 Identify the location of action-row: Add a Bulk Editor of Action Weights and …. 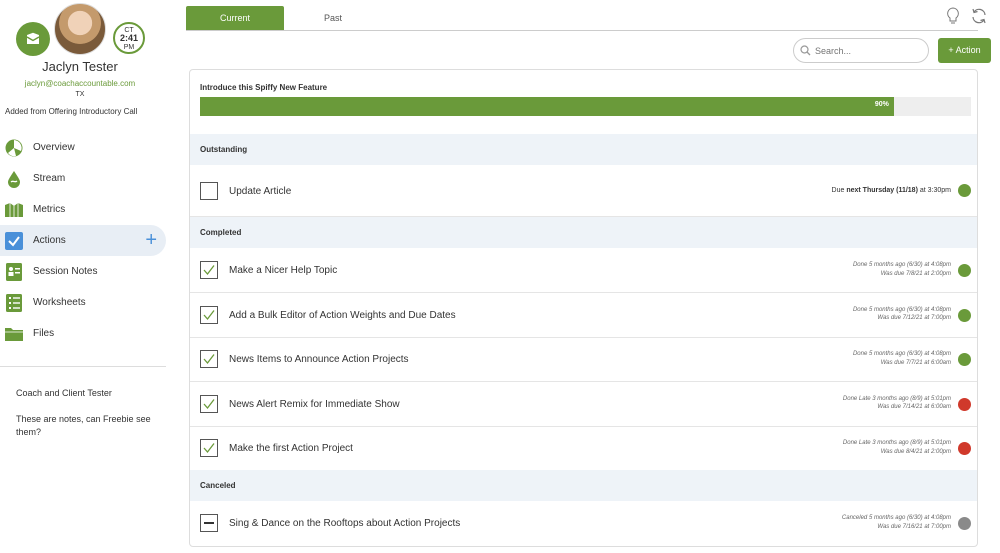
(583, 315).